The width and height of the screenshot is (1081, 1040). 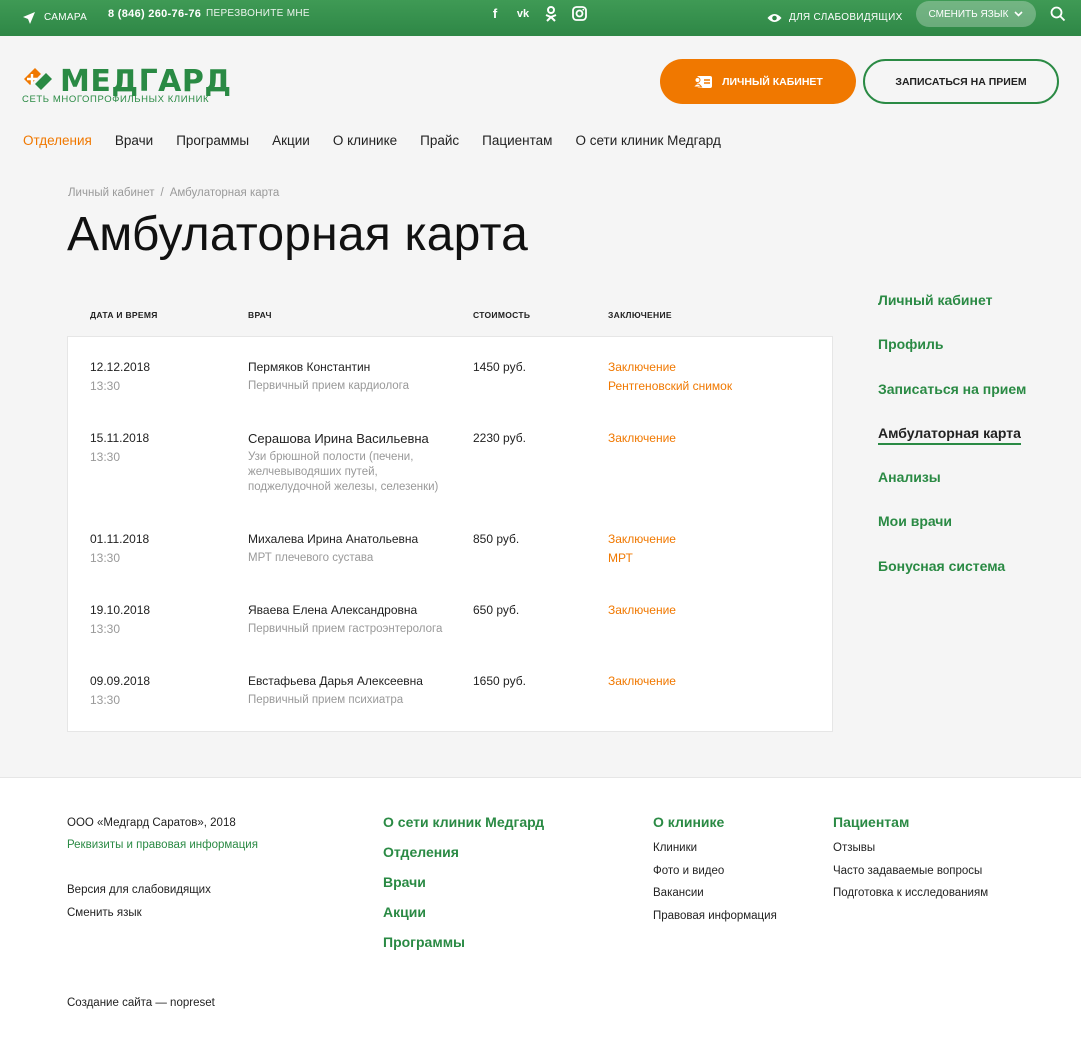 I want to click on sidemenu-item-medical-card: Амбулаторная карта, so click(x=952, y=446).